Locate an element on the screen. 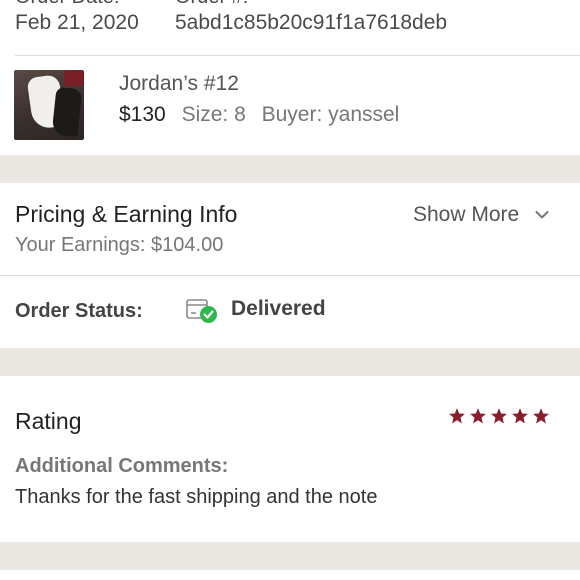 The width and height of the screenshot is (580, 580). product-price: $130 is located at coordinates (142, 114).